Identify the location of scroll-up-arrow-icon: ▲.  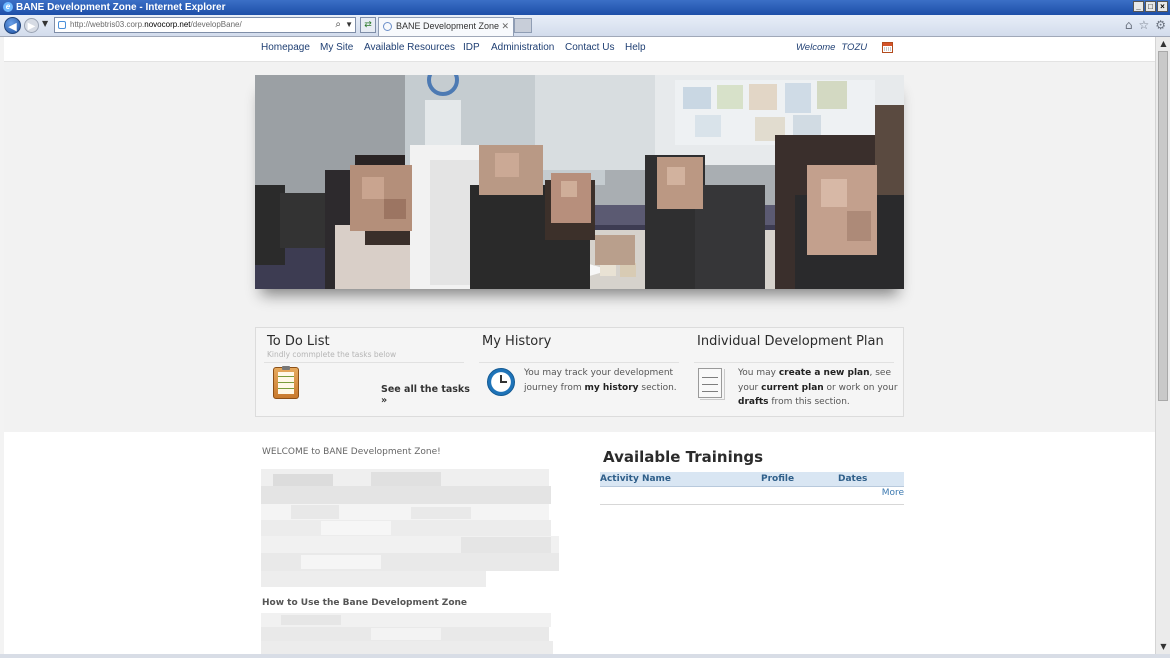
(1163, 44).